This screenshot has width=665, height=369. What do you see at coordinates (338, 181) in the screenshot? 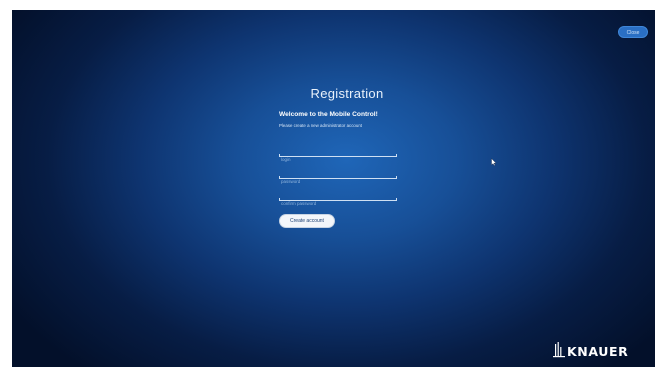
I see `password-input` at bounding box center [338, 181].